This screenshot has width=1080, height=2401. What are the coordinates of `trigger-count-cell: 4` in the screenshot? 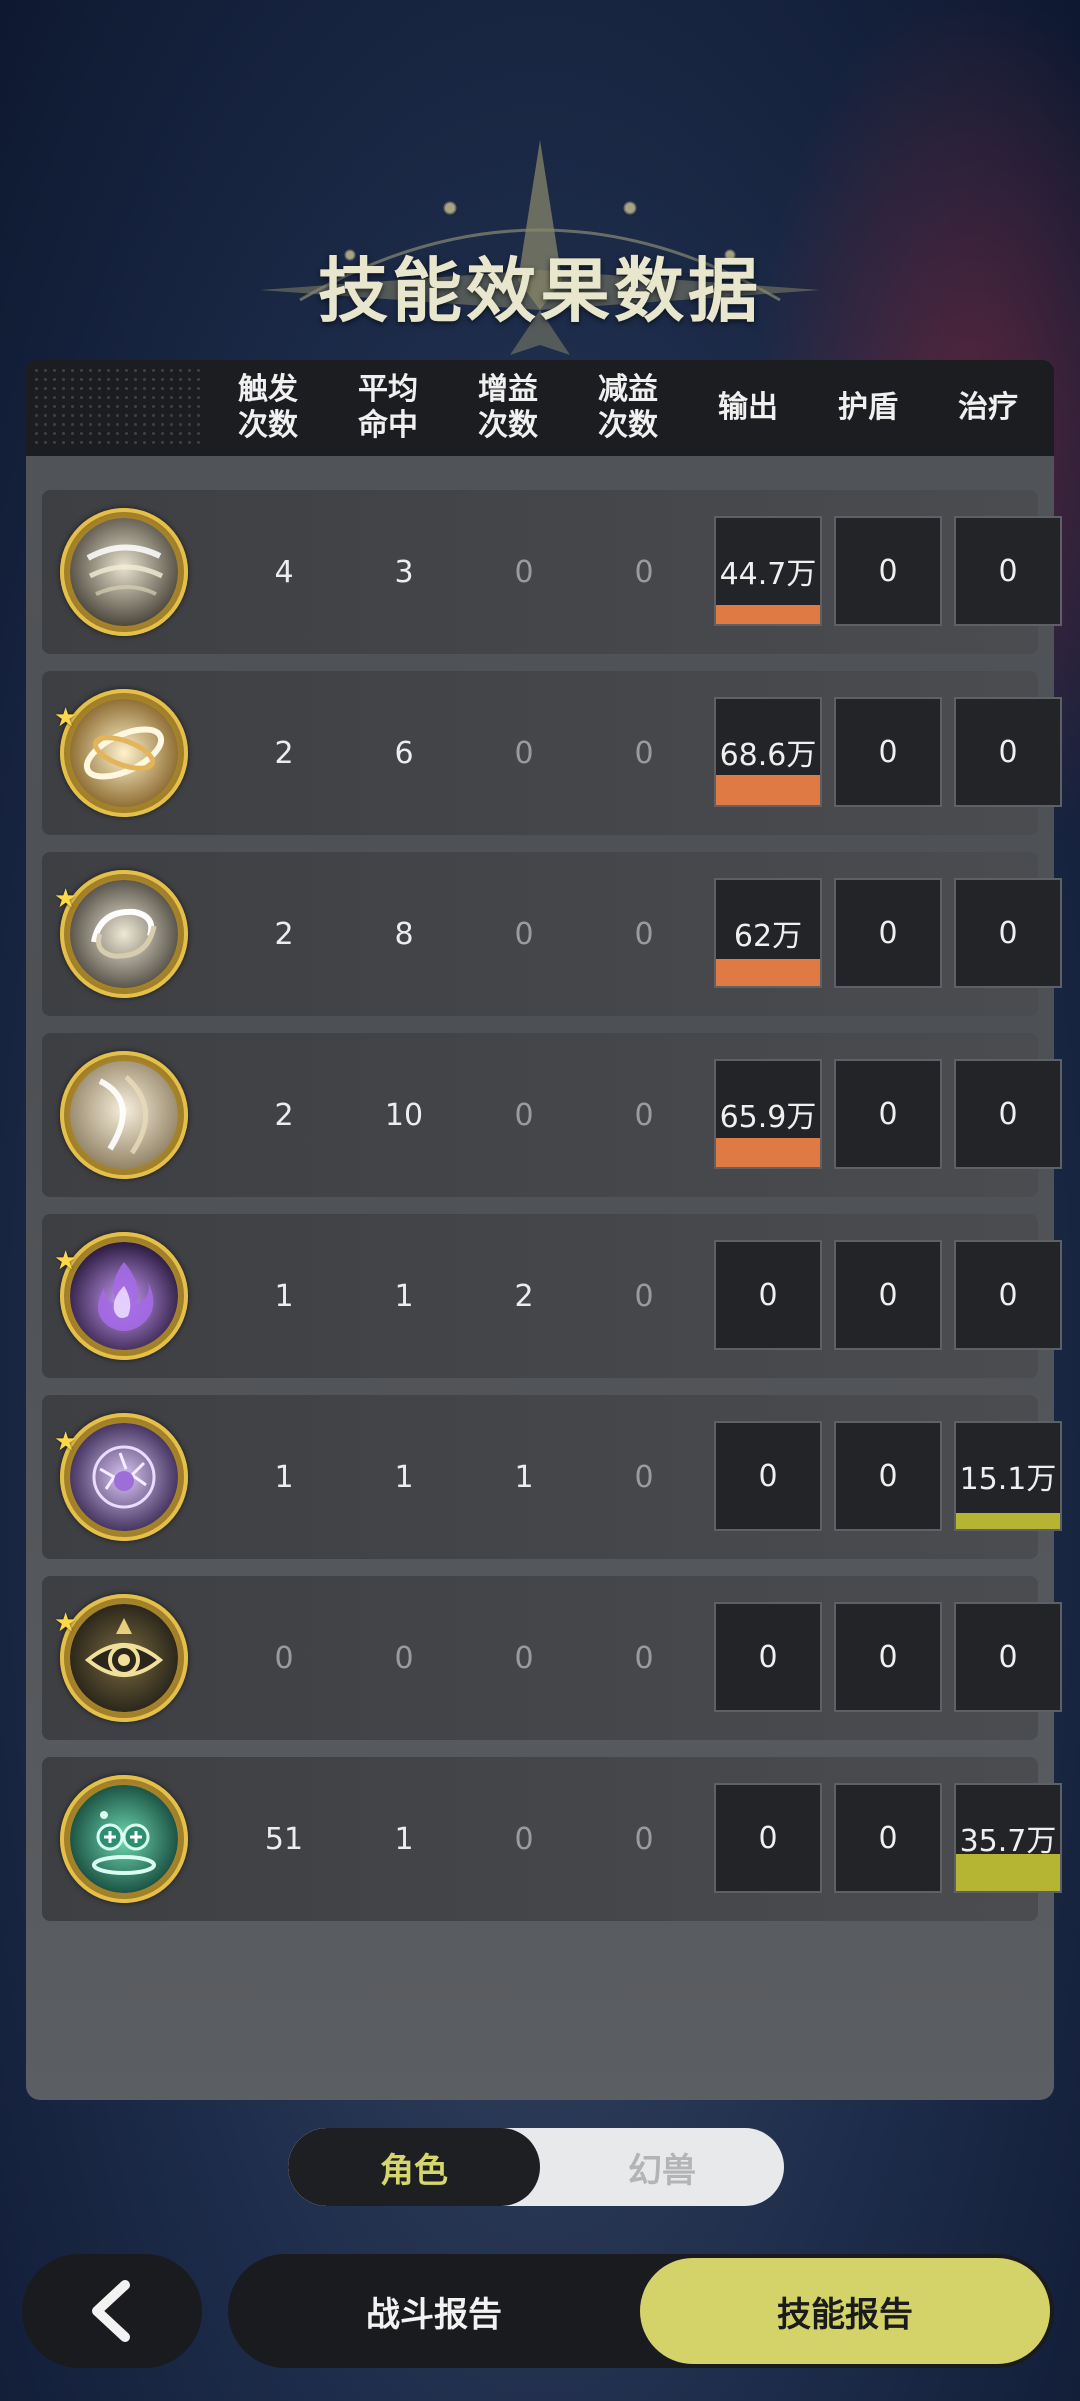 It's located at (284, 572).